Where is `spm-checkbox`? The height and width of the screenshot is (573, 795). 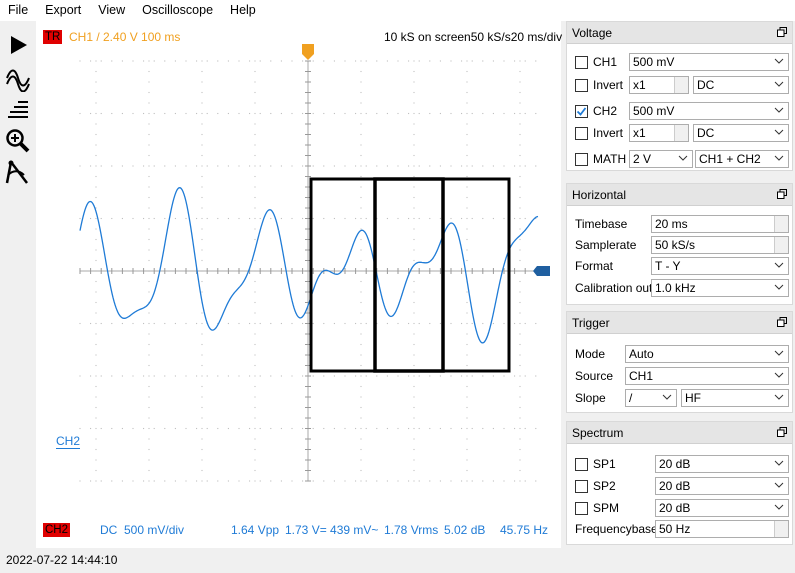
spm-checkbox is located at coordinates (581, 508).